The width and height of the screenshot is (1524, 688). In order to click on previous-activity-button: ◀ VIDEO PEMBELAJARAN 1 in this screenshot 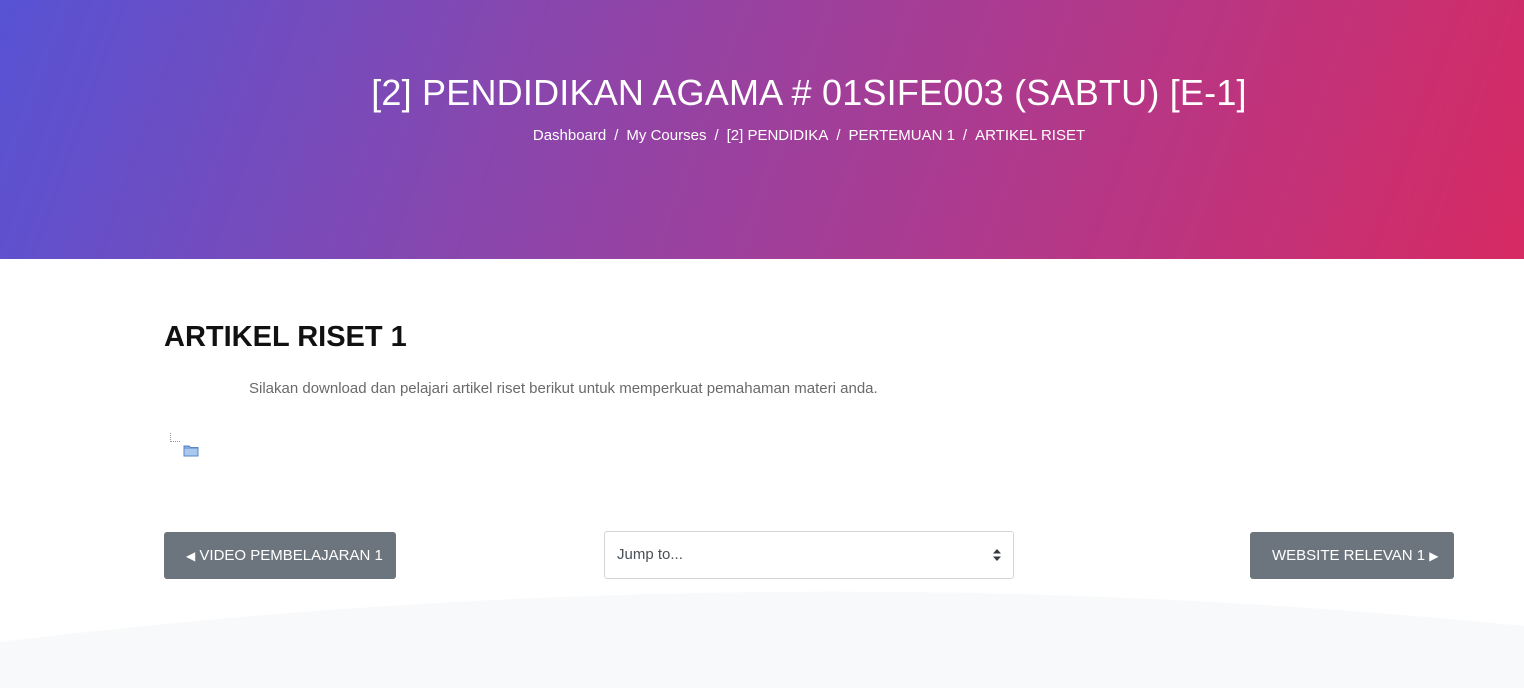, I will do `click(280, 555)`.